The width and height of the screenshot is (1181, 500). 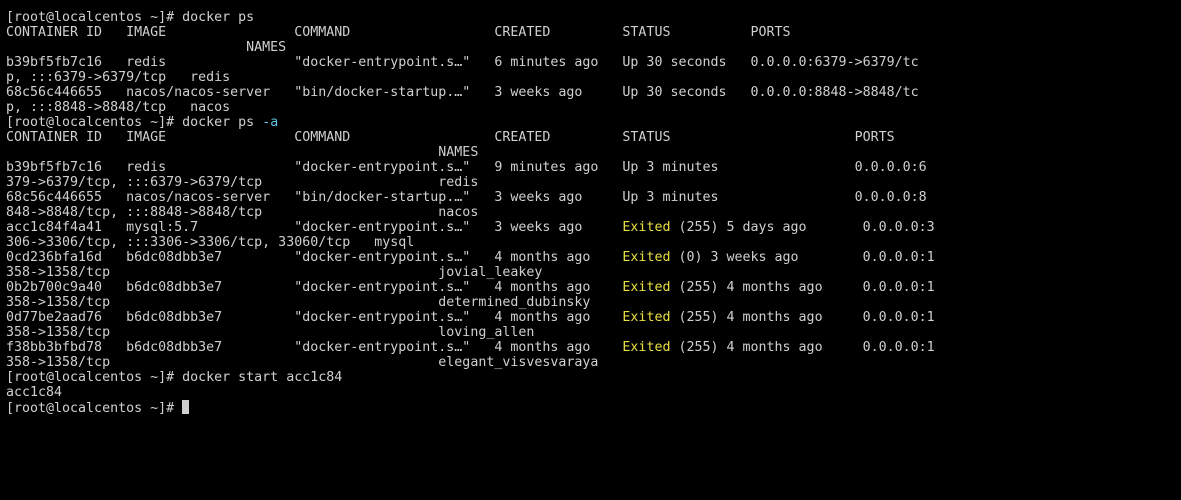 What do you see at coordinates (802, 227) in the screenshot?
I see `terminal-text: (255) 5 days ago 0.0.0.0:3` at bounding box center [802, 227].